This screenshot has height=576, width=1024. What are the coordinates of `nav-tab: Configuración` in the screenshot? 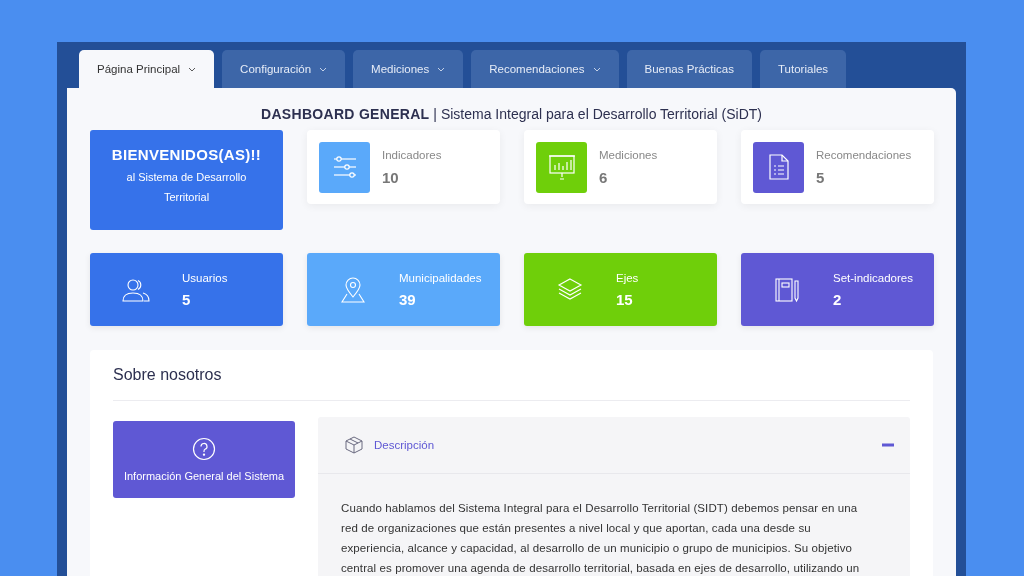 It's located at (284, 69).